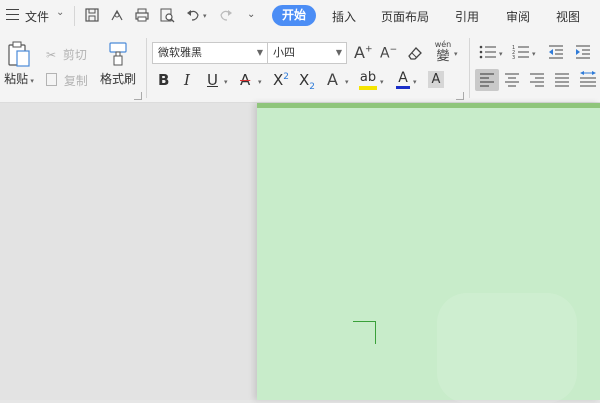  I want to click on highlight-dropdown-icon: ▾, so click(382, 82).